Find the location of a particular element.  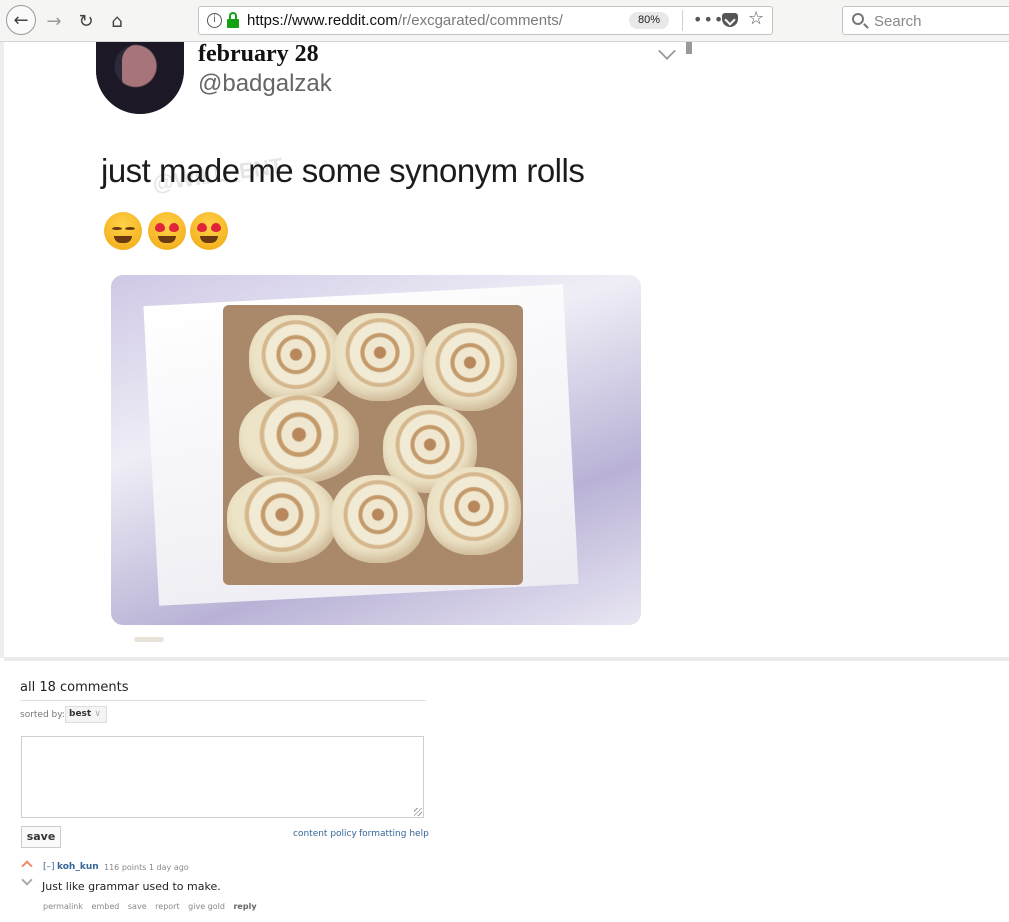

home-icon: ⌂ is located at coordinates (117, 21).